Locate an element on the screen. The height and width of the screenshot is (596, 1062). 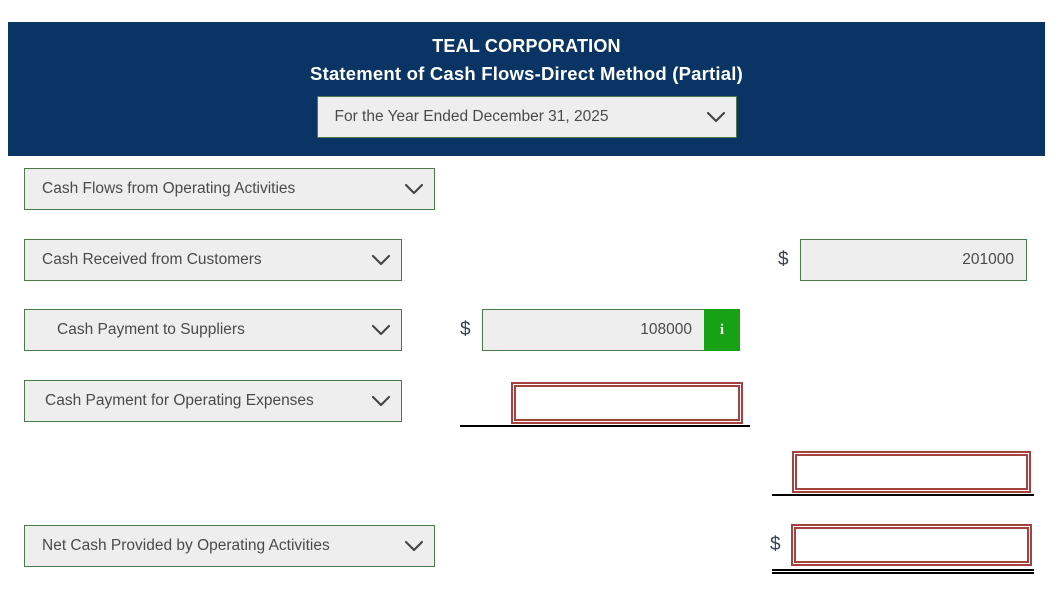
total-double-rule is located at coordinates (903, 571).